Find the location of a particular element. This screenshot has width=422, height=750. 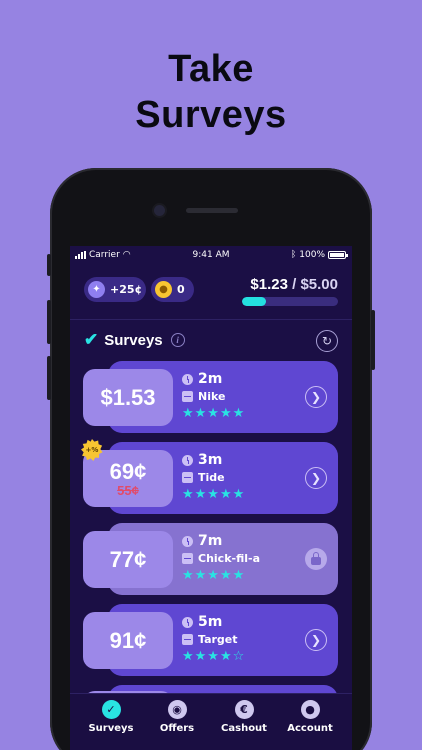

survey-price: 91¢ is located at coordinates (128, 640).